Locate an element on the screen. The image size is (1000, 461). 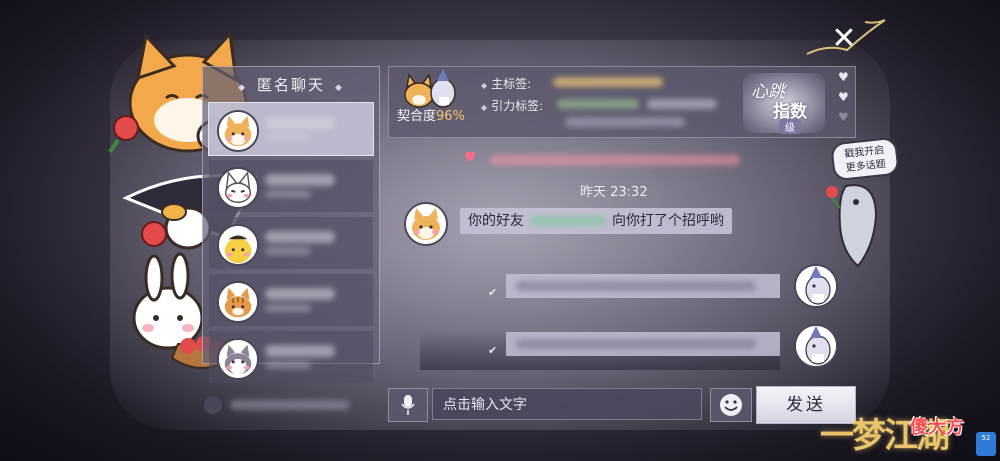
match-label: 契合度 is located at coordinates (417, 116).